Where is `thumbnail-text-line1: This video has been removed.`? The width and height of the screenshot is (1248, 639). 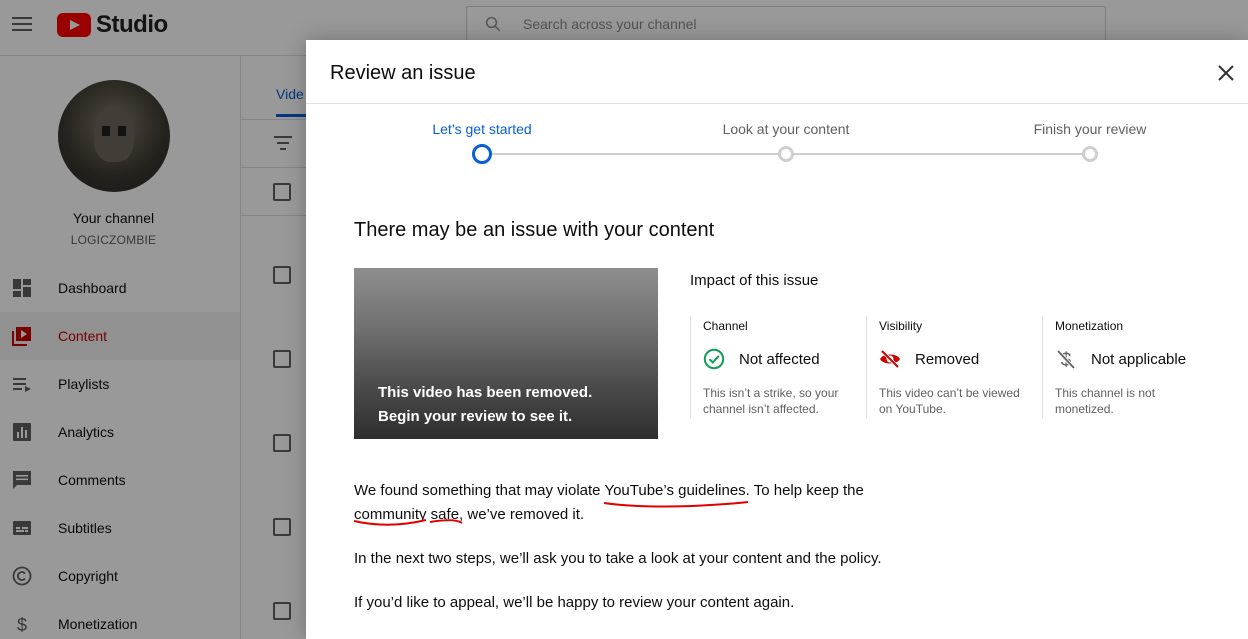
thumbnail-text-line1: This video has been removed. is located at coordinates (485, 392).